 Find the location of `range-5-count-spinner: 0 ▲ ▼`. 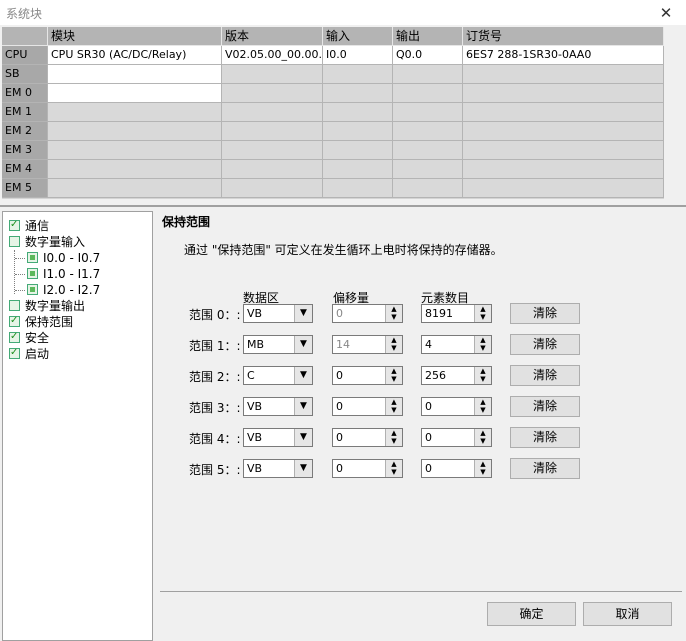

range-5-count-spinner: 0 ▲ ▼ is located at coordinates (456, 468).